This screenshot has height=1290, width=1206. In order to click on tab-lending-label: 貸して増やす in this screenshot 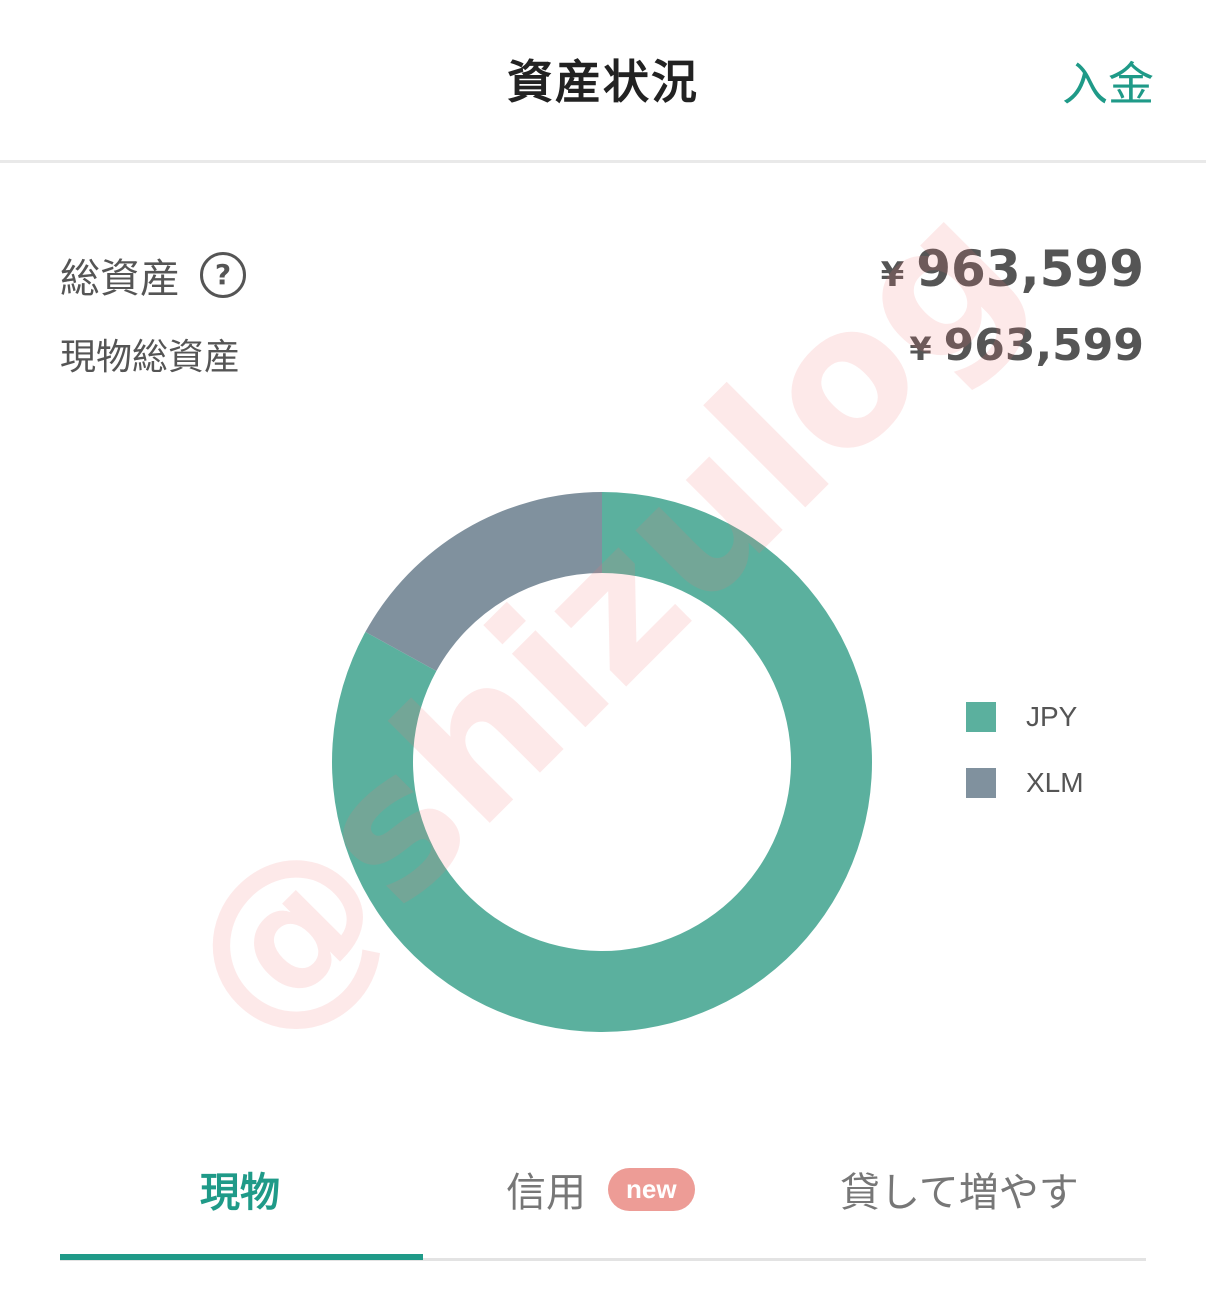, I will do `click(959, 1193)`.